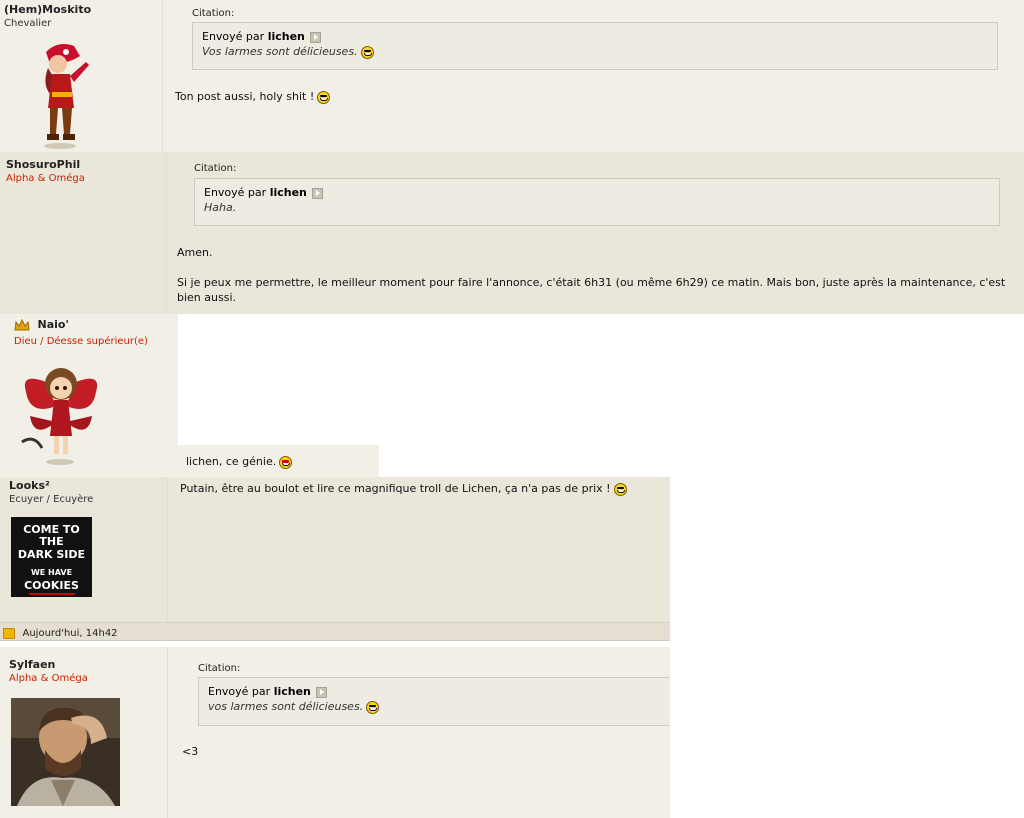  Describe the element at coordinates (29, 485) in the screenshot. I see `username: Looks²` at that location.